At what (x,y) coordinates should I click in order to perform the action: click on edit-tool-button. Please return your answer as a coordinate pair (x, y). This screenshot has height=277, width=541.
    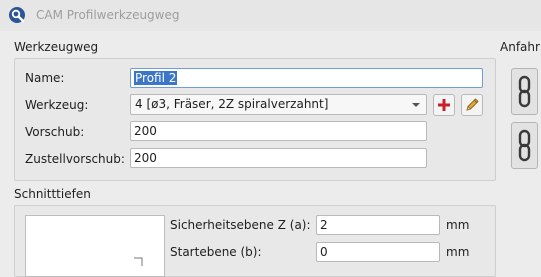
    Looking at the image, I should click on (472, 105).